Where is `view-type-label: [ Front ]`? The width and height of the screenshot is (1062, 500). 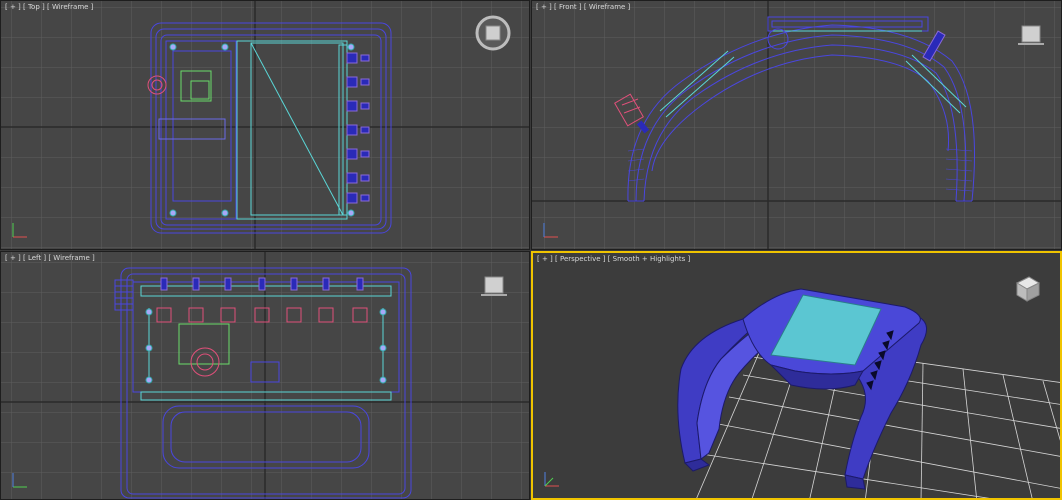 view-type-label: [ Front ] is located at coordinates (568, 7).